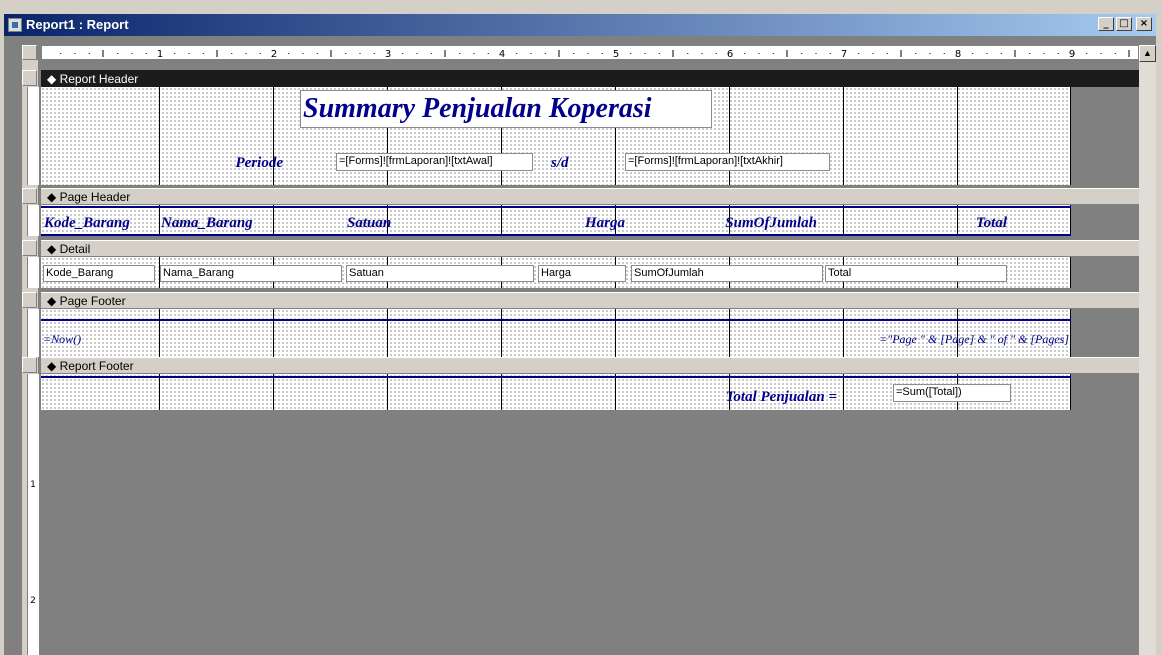 Image resolution: width=1162 pixels, height=655 pixels. I want to click on detail-bar: ◆ Detail, so click(590, 248).